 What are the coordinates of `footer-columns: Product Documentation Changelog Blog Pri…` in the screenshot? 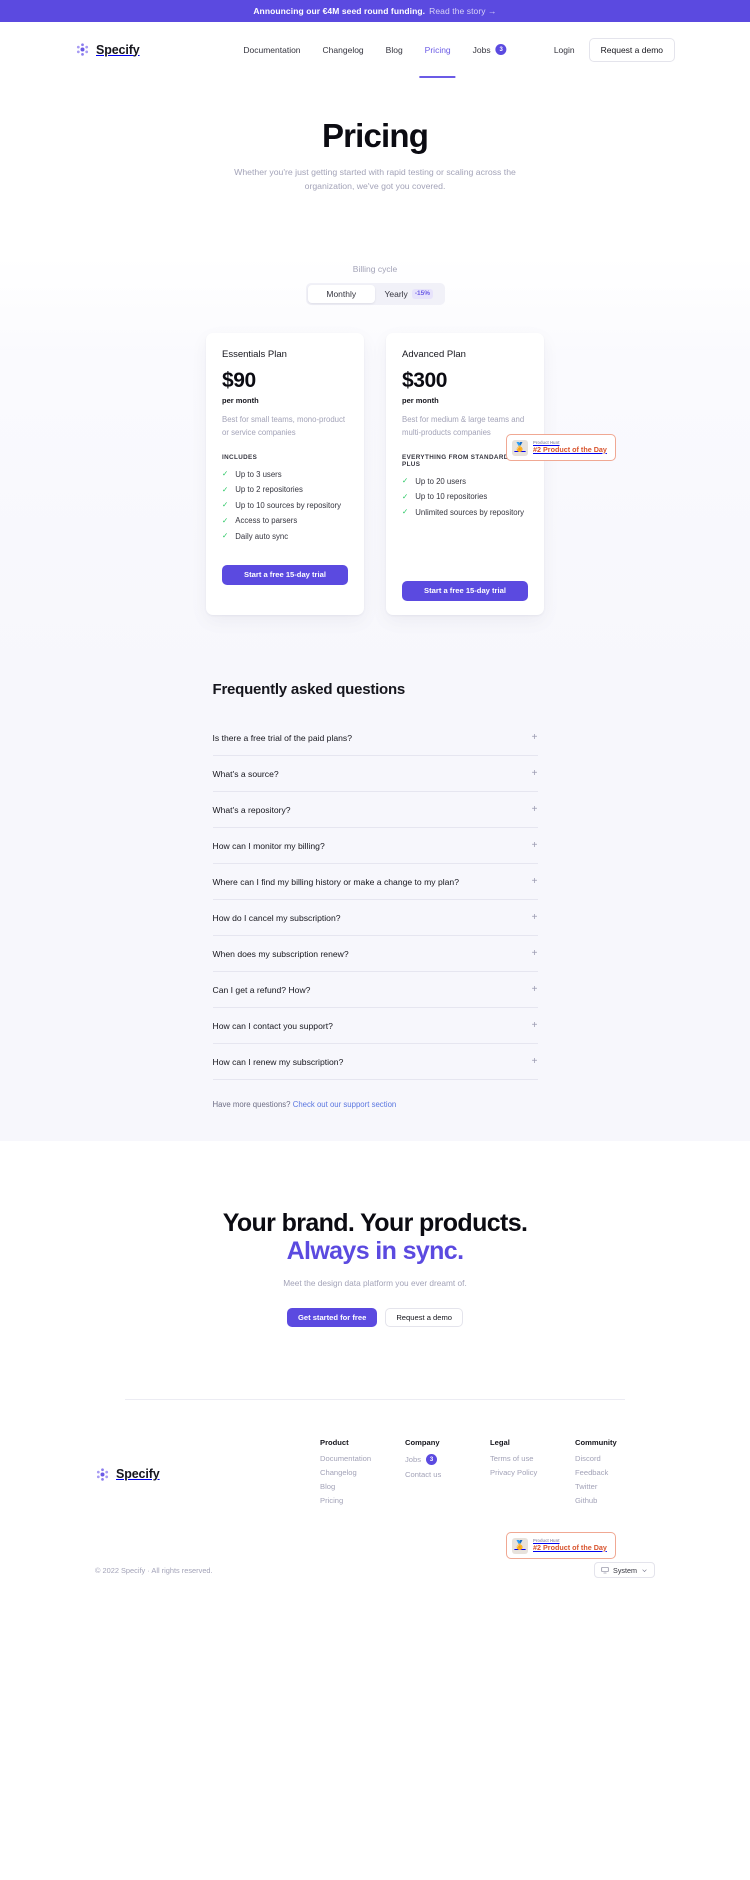 It's located at (487, 1474).